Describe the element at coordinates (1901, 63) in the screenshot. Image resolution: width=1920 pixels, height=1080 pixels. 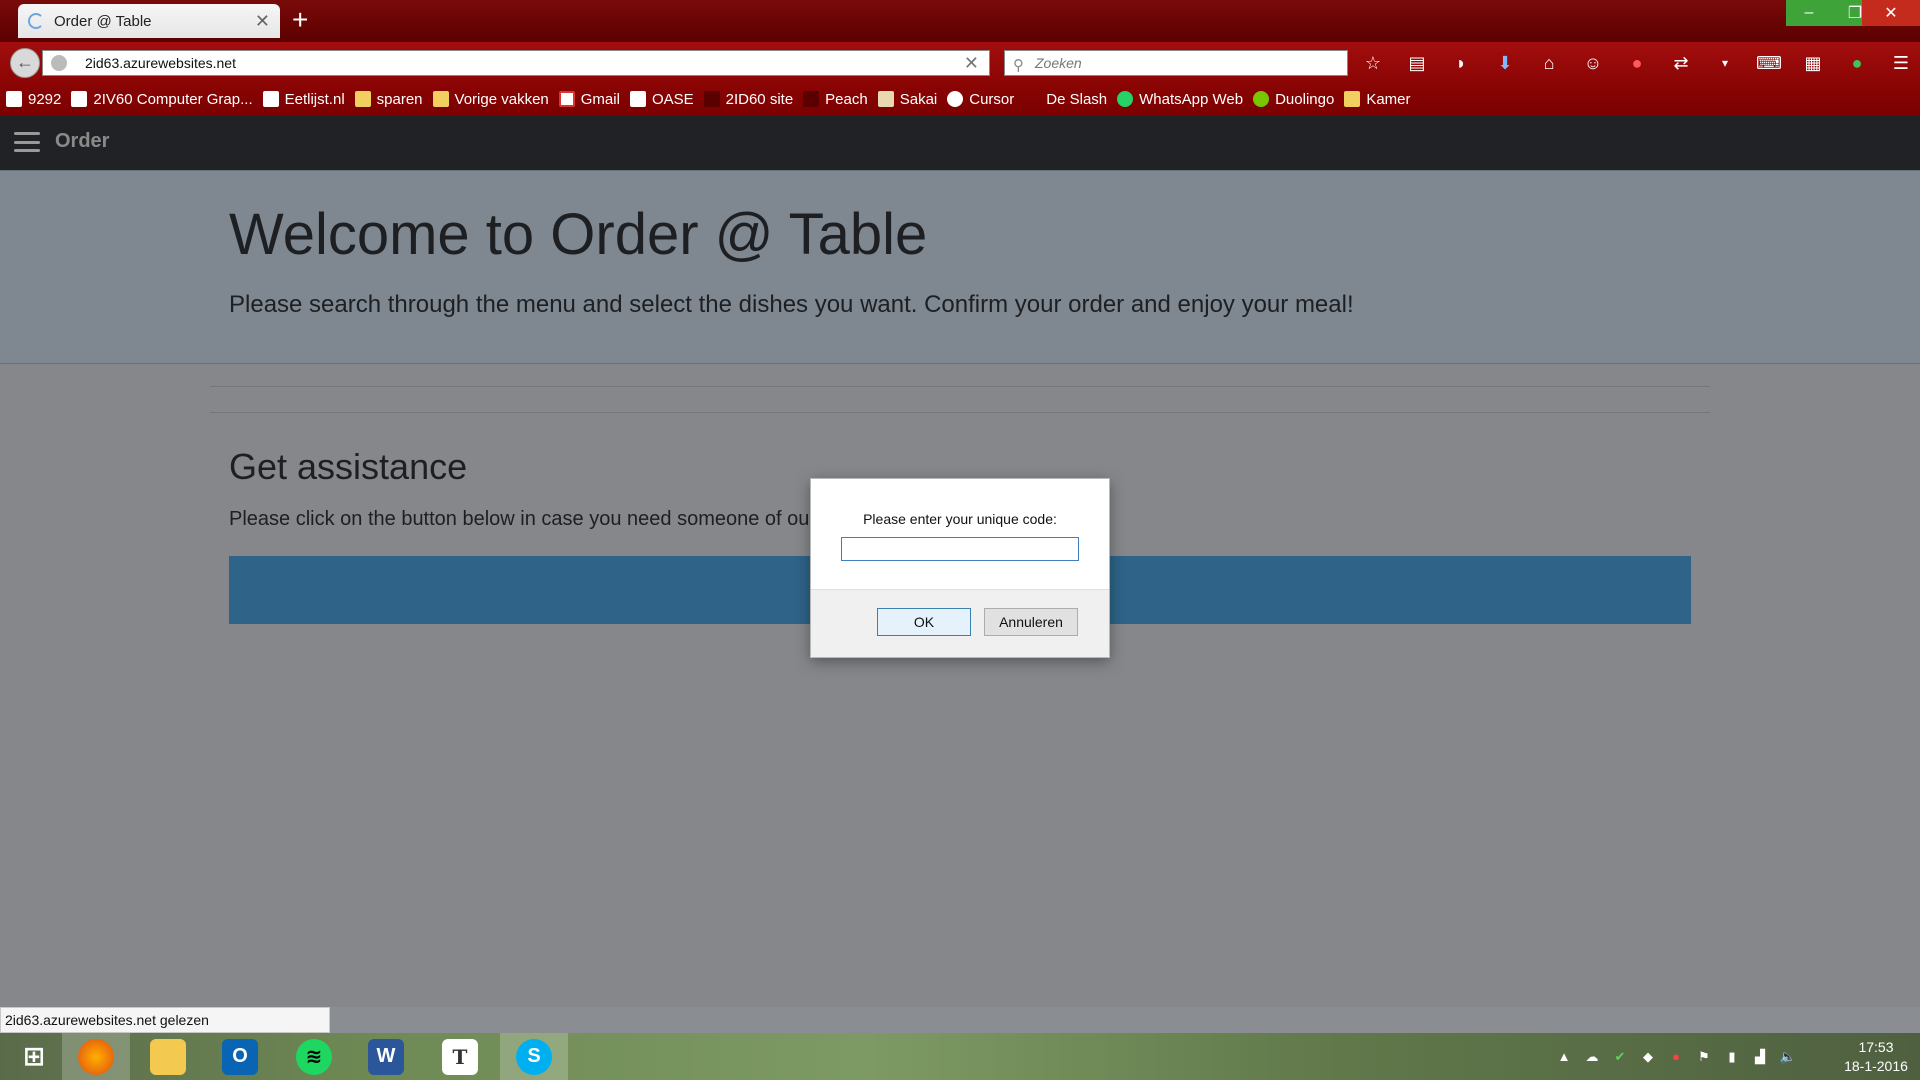
I see `menu-icon: ☰` at that location.